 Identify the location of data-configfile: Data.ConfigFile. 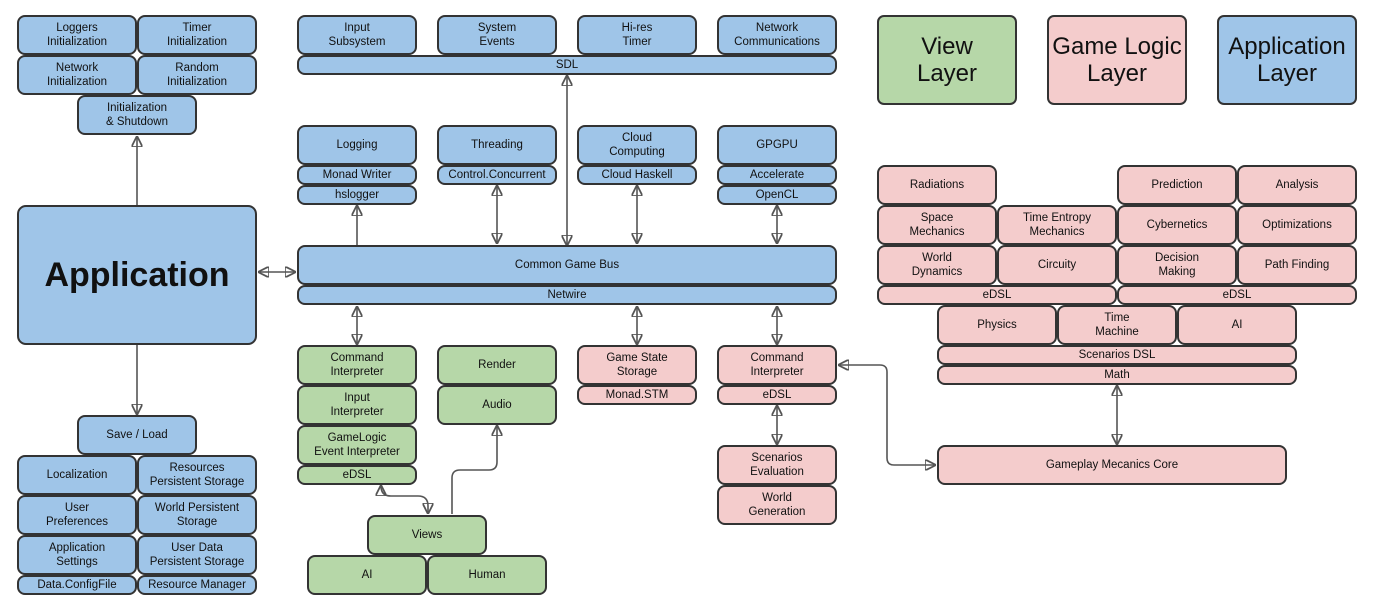
(77, 585).